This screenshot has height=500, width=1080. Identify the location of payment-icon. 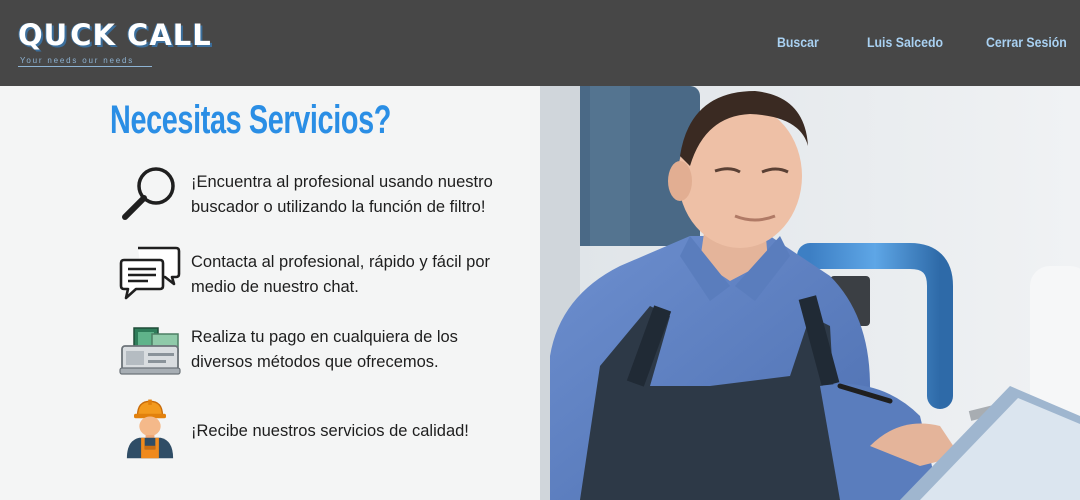
(150, 351).